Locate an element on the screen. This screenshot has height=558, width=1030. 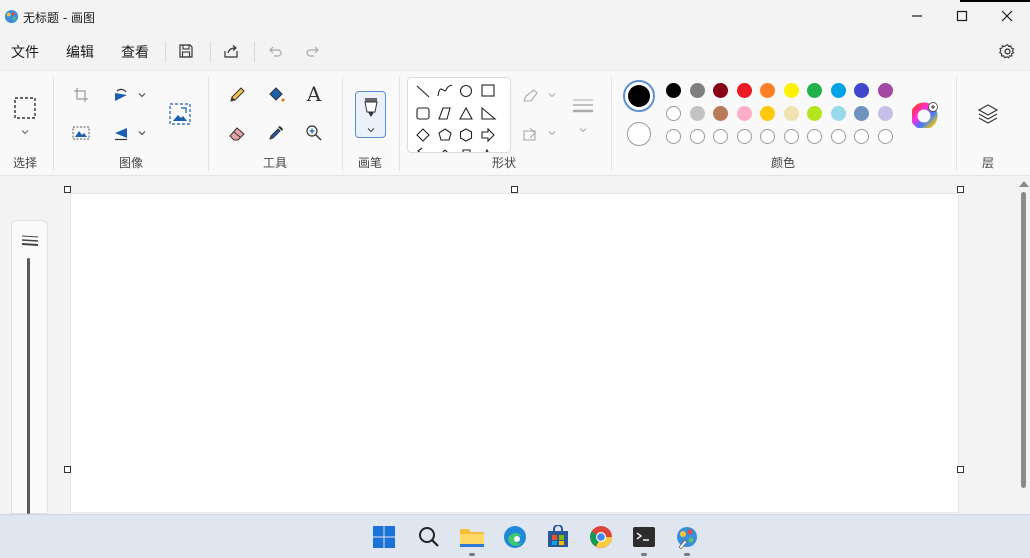
brush-size-slider is located at coordinates (28, 386).